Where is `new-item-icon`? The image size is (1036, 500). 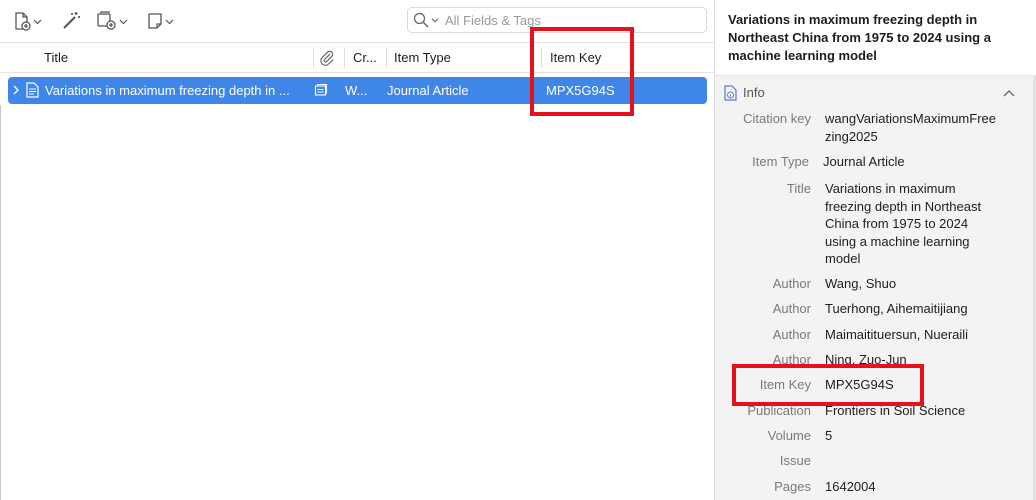 new-item-icon is located at coordinates (23, 21).